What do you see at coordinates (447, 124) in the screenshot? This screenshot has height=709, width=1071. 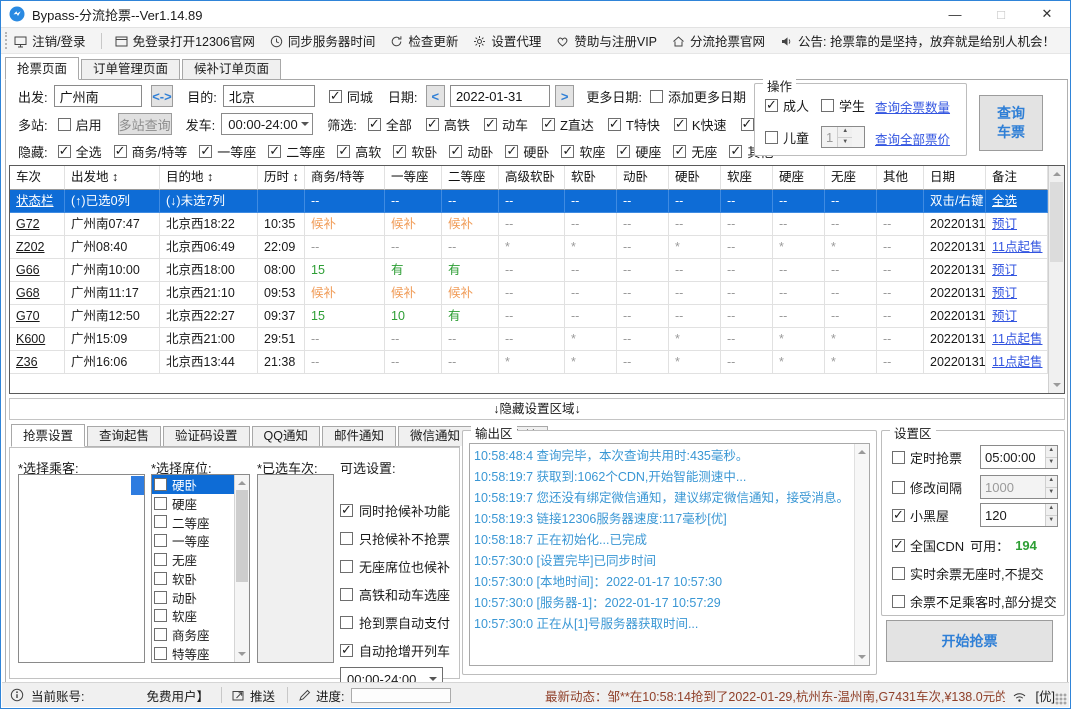 I see `filter-checkbox-1: 高铁` at bounding box center [447, 124].